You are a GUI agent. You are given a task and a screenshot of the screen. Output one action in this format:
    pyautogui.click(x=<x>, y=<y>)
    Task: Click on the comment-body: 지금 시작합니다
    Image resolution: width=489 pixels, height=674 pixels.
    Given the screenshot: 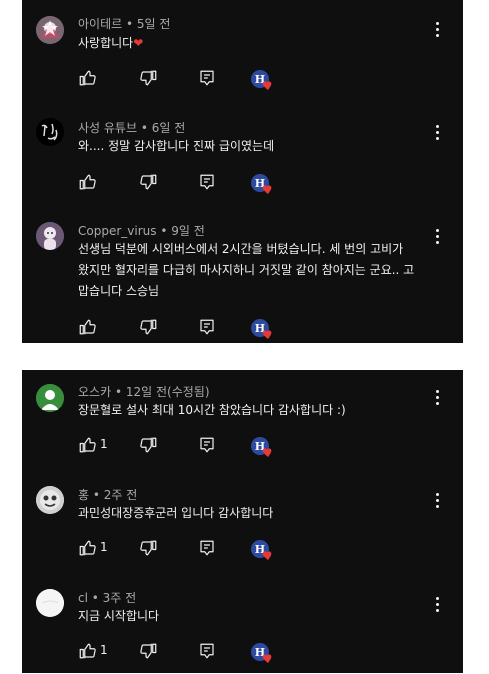 What is the action you would take?
    pyautogui.click(x=253, y=616)
    